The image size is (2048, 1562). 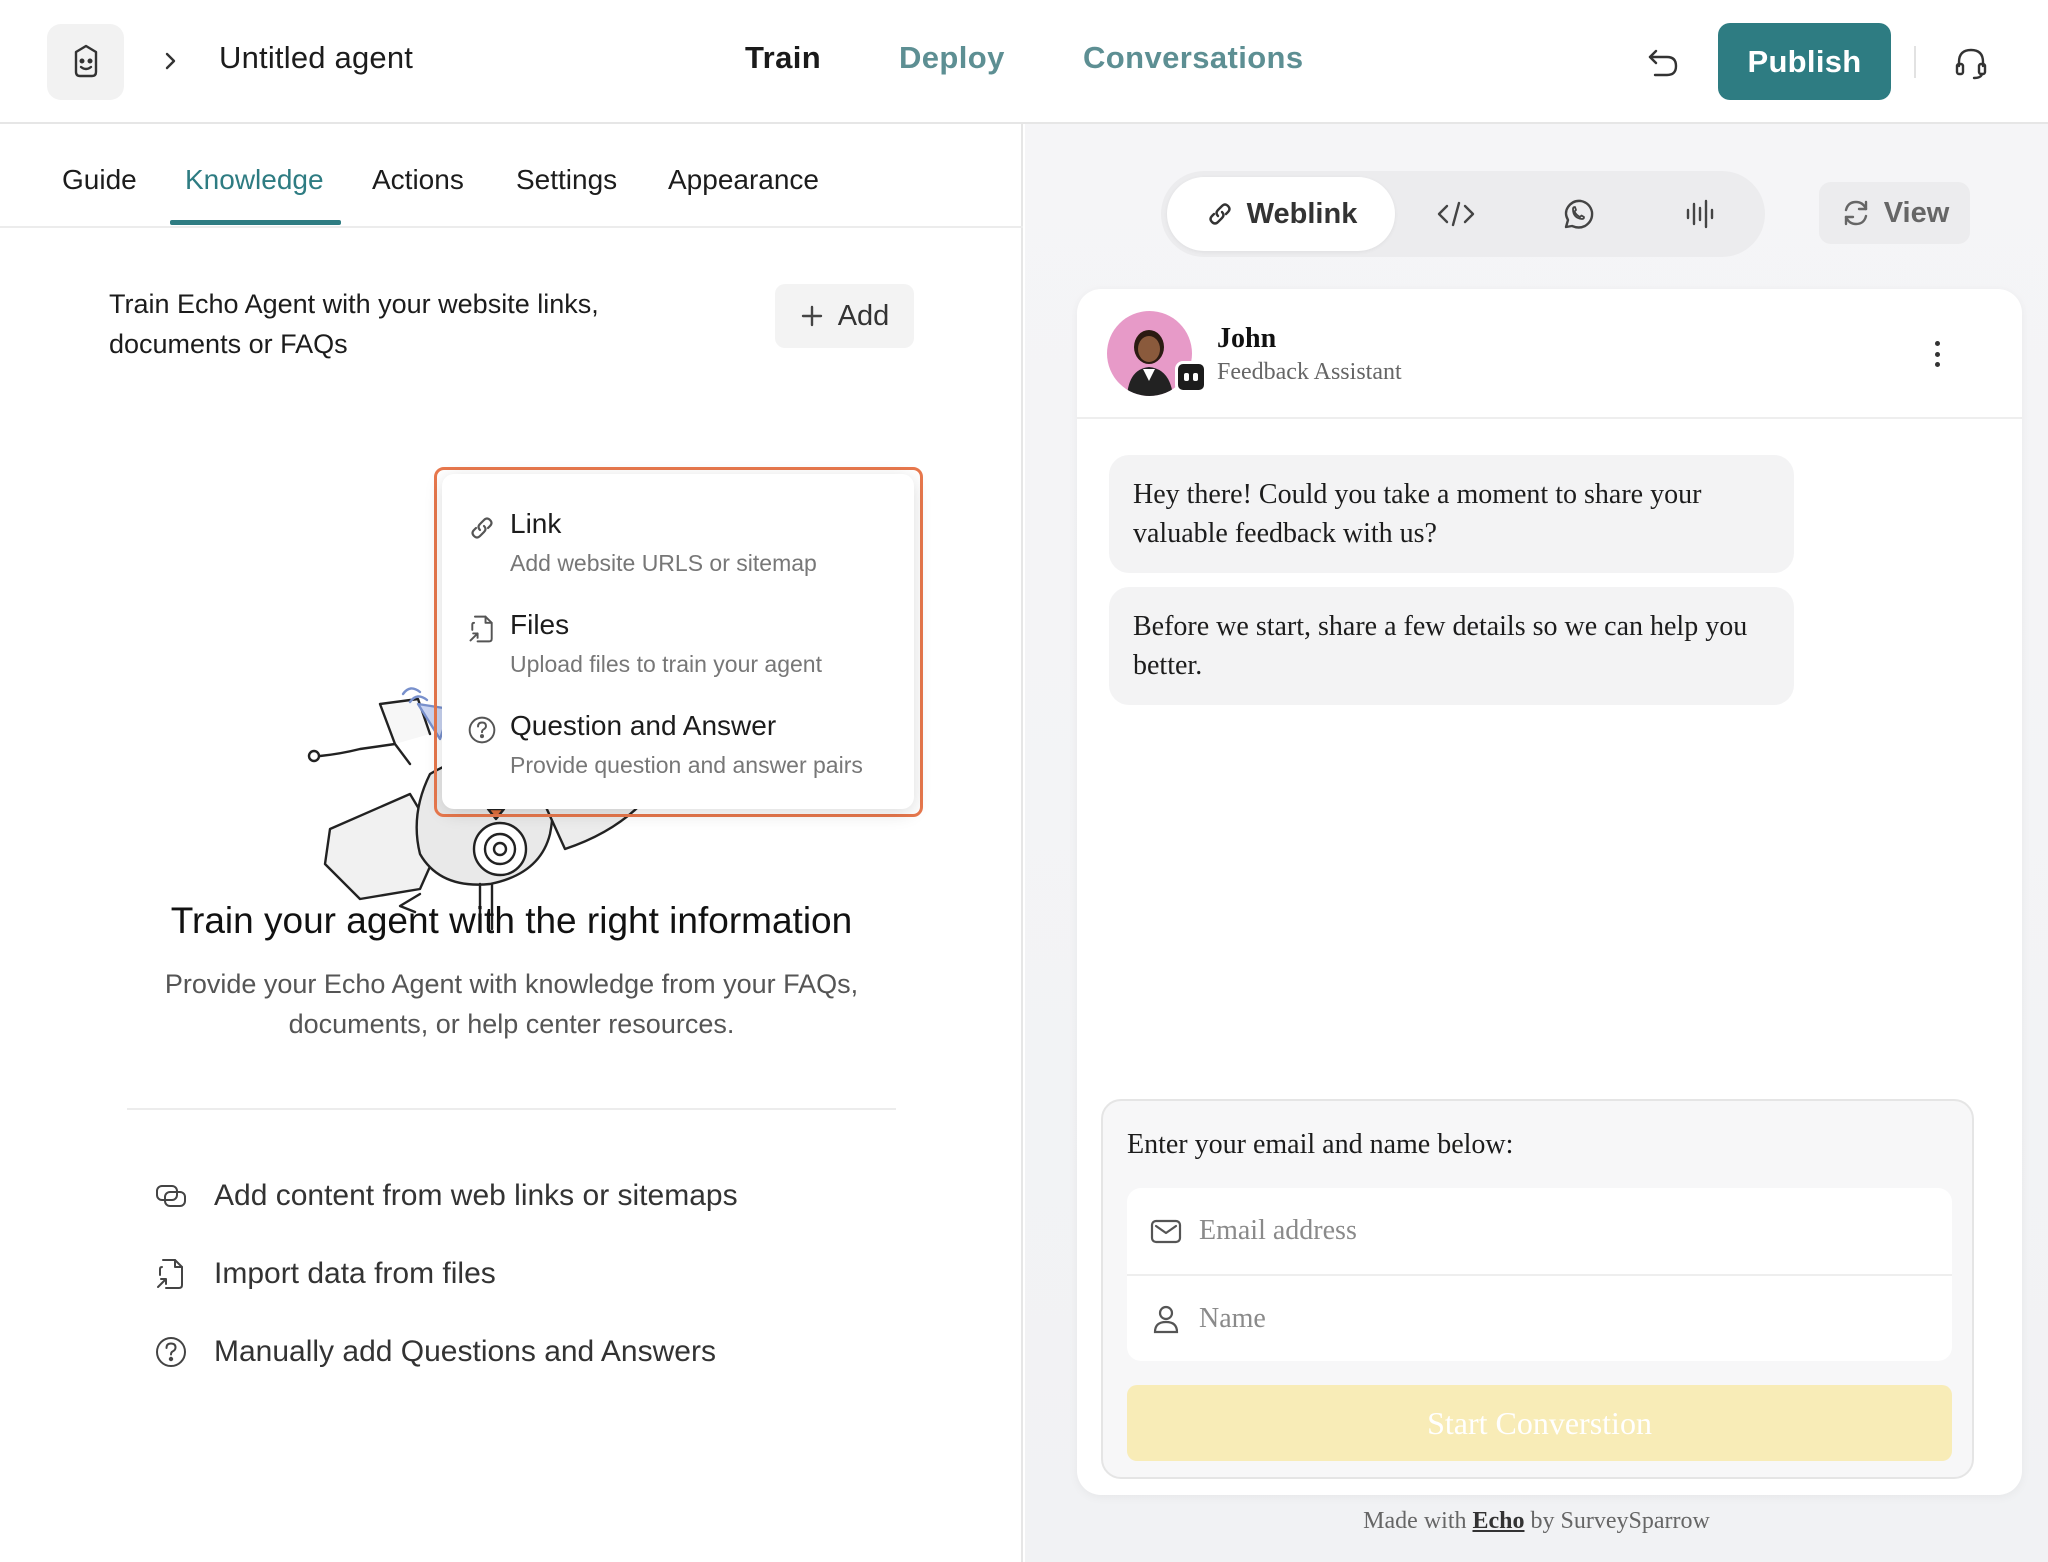 What do you see at coordinates (1620, 1521) in the screenshot?
I see `footer-suffix: by SurveySparrow` at bounding box center [1620, 1521].